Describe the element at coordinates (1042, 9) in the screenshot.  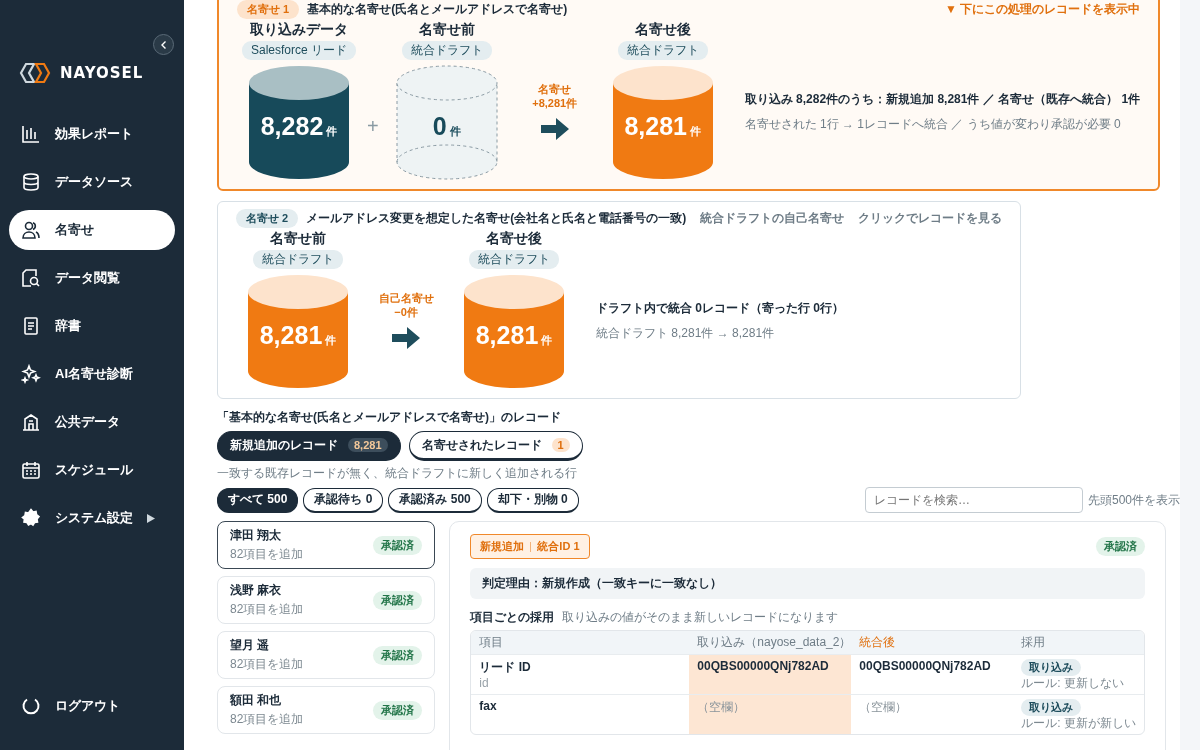
I see `step-note: ▼ 下にこの処理のレコードを表示中` at that location.